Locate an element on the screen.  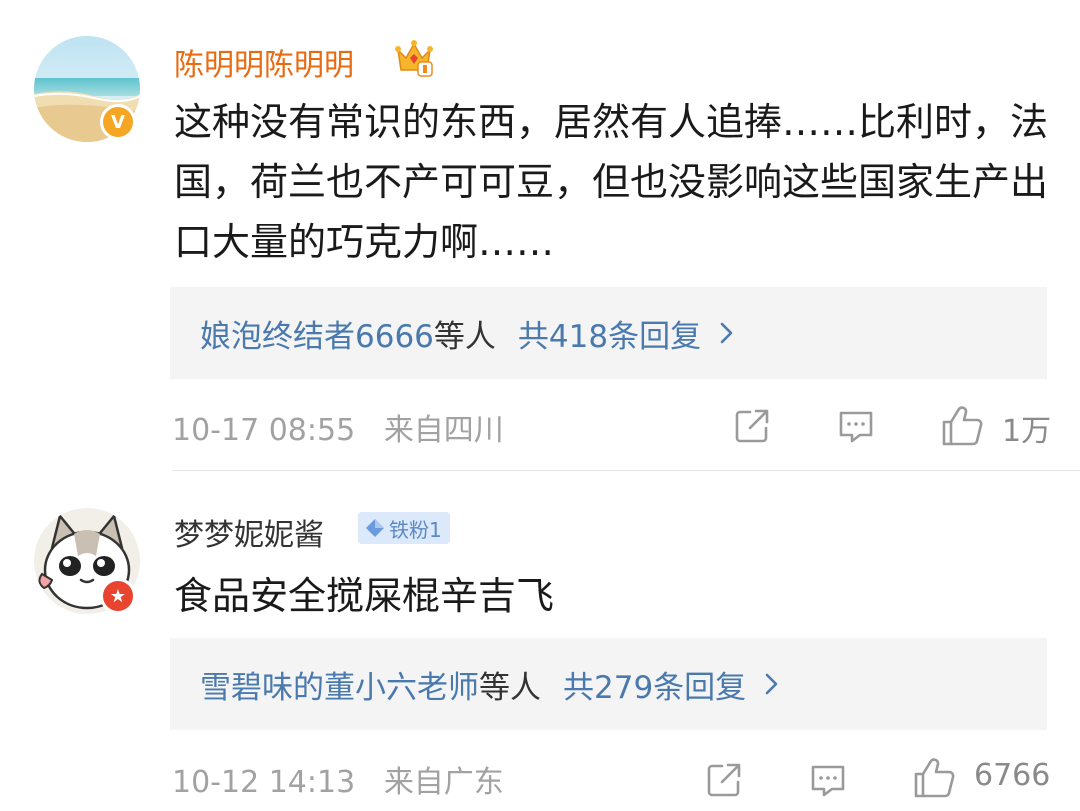
location: 来自广东 is located at coordinates (443, 782).